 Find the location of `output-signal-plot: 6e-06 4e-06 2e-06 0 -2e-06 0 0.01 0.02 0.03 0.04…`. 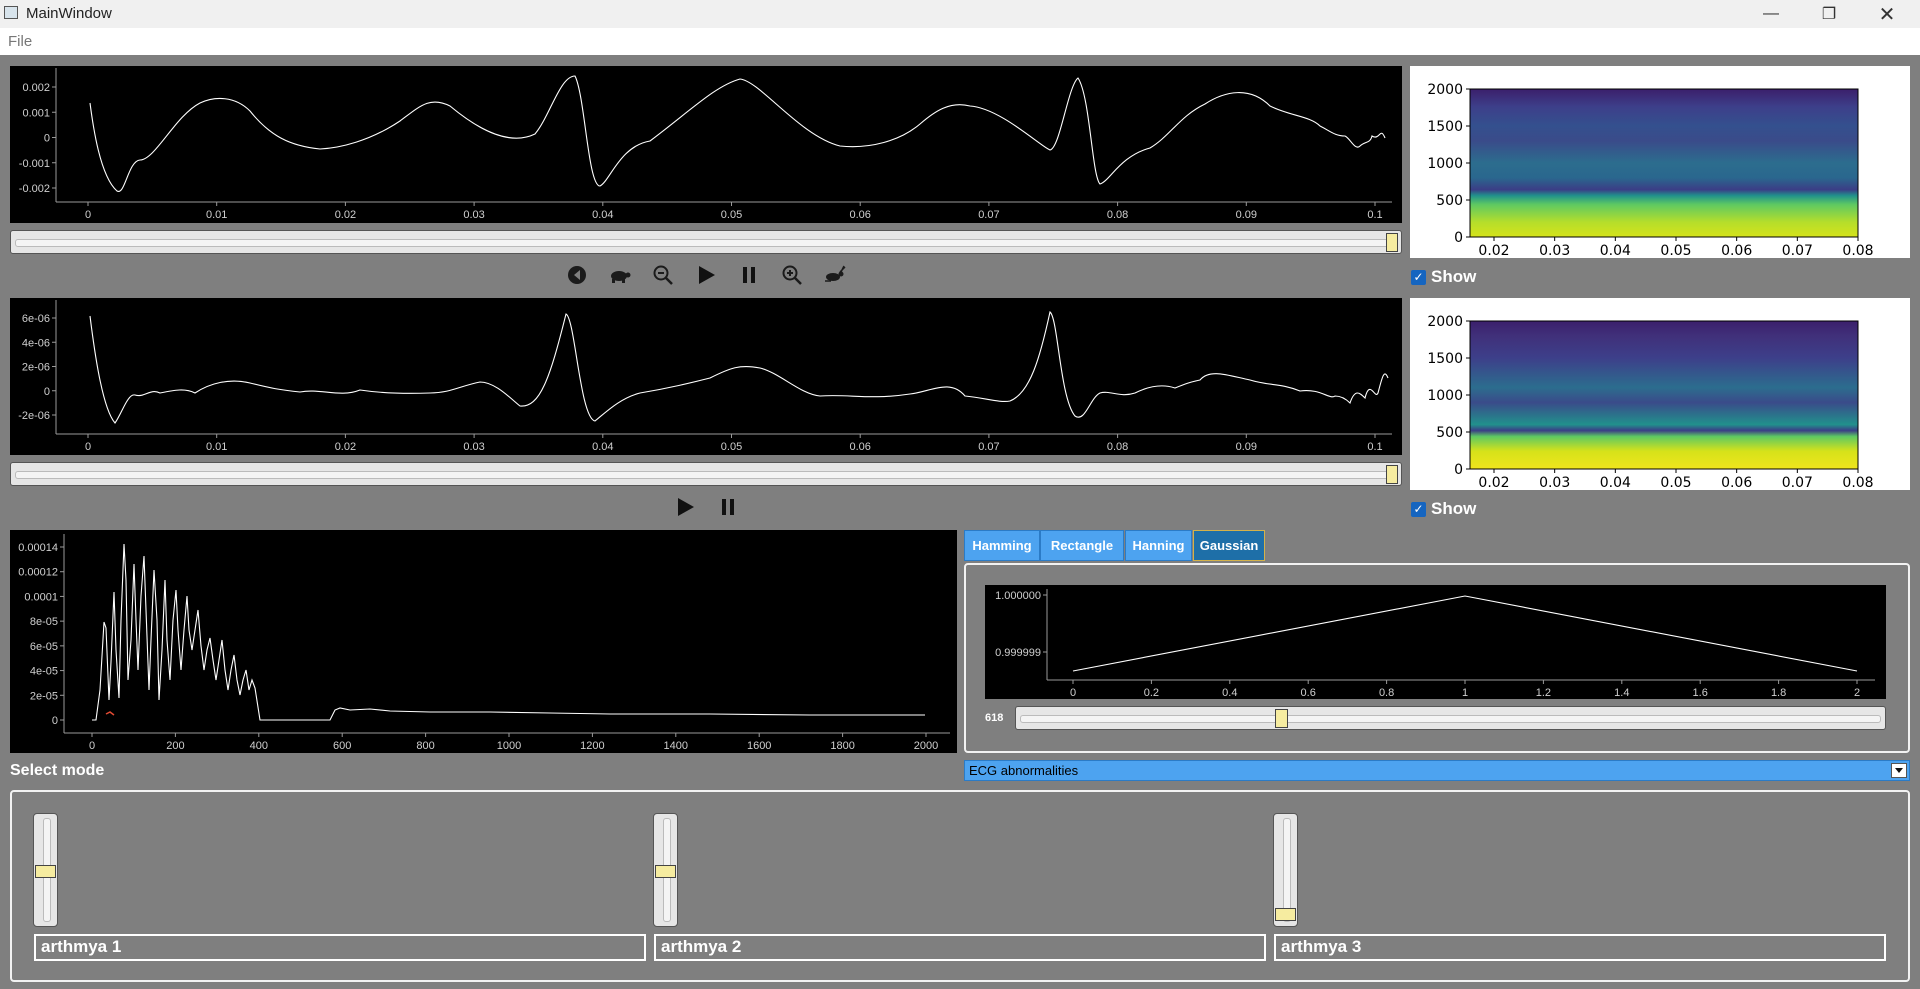

output-signal-plot: 6e-06 4e-06 2e-06 0 -2e-06 0 0.01 0.02 0.03 0.04… is located at coordinates (706, 376).